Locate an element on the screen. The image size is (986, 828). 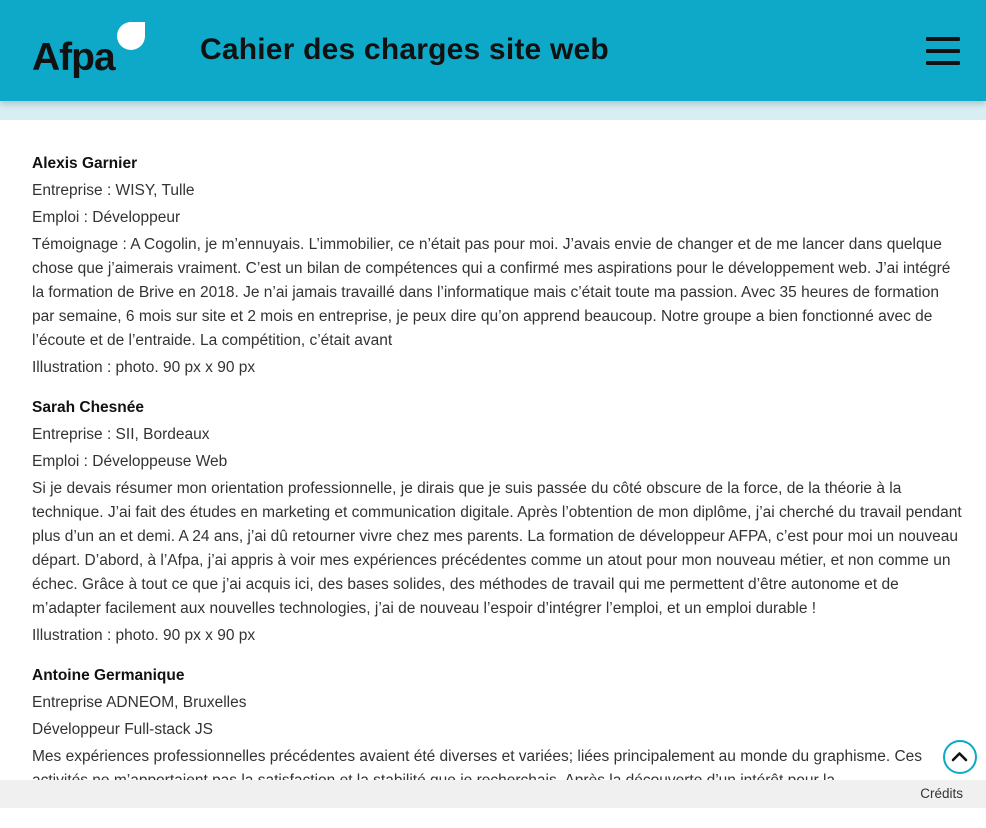
afpa-logo: Afpa is located at coordinates (90, 52).